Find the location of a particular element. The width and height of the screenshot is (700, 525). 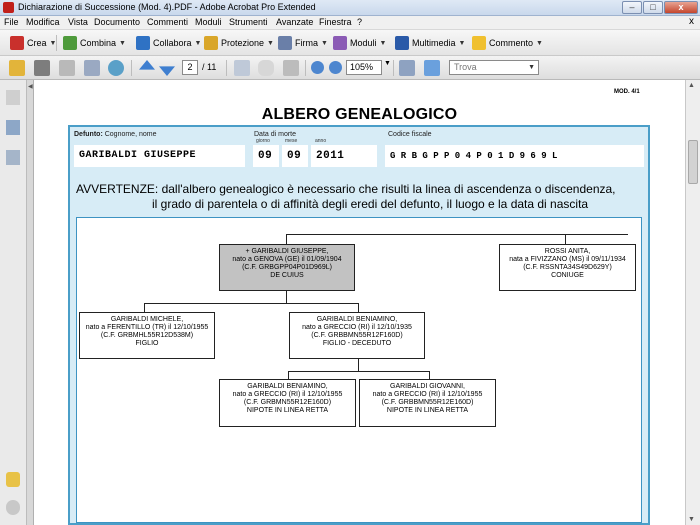

select-tool-icon is located at coordinates (242, 68).